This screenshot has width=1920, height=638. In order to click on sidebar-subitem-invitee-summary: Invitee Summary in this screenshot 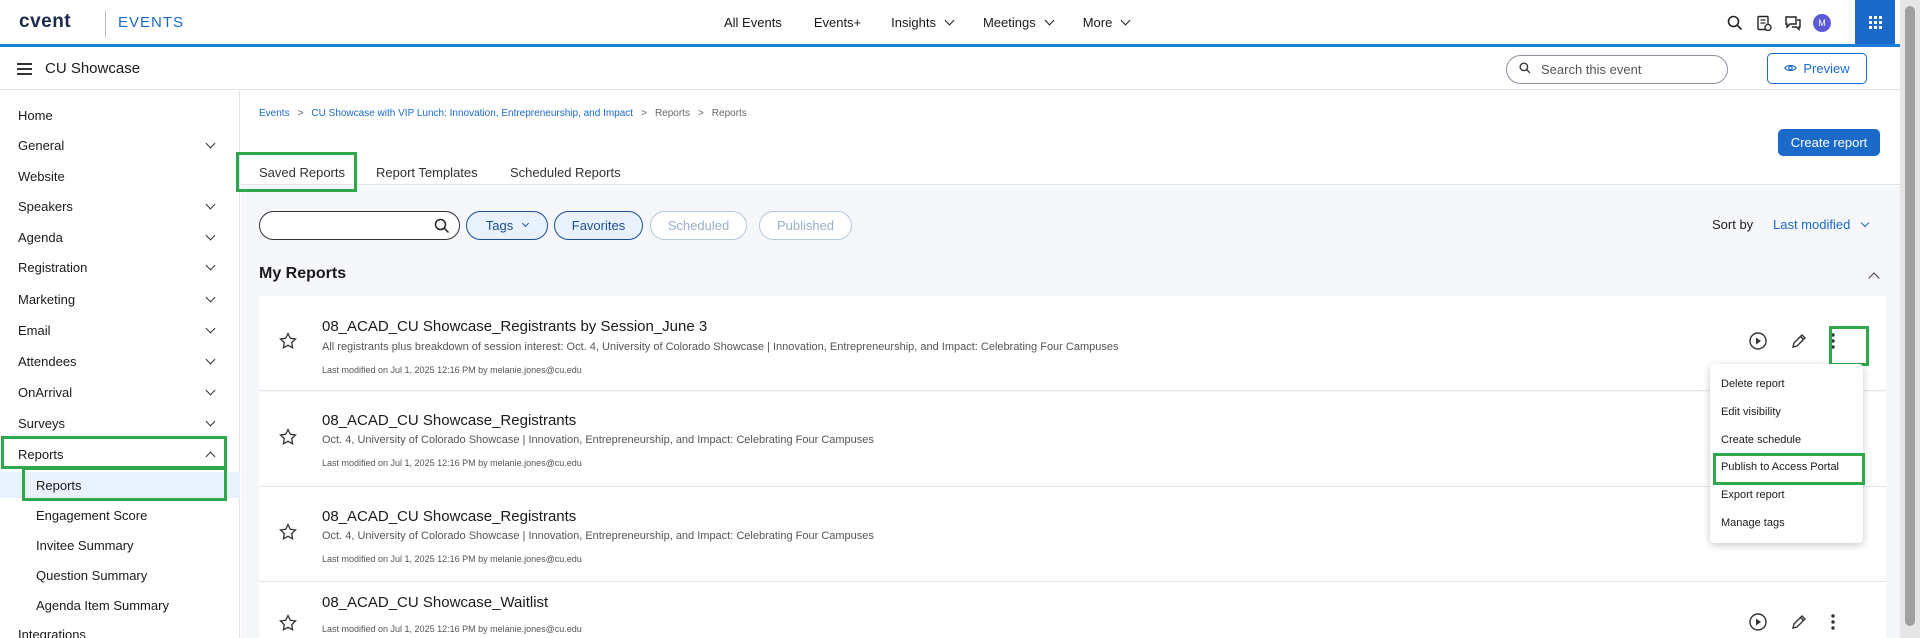, I will do `click(120, 545)`.